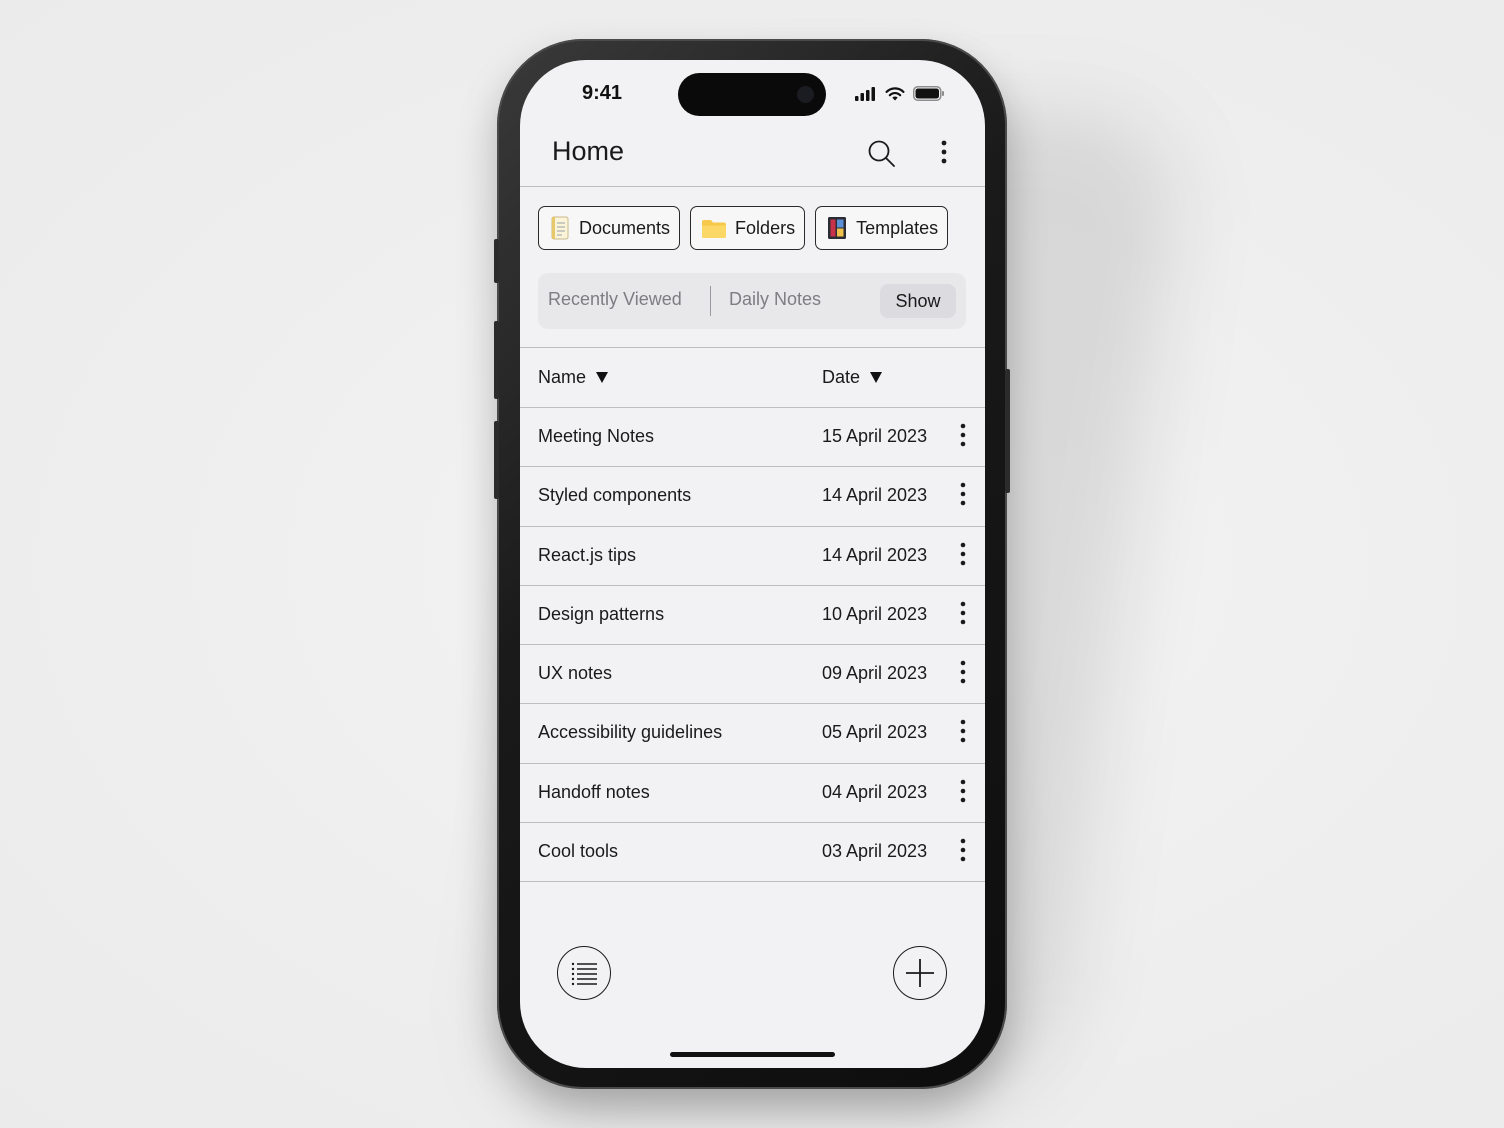 This screenshot has width=1504, height=1128. I want to click on templates-icon, so click(837, 228).